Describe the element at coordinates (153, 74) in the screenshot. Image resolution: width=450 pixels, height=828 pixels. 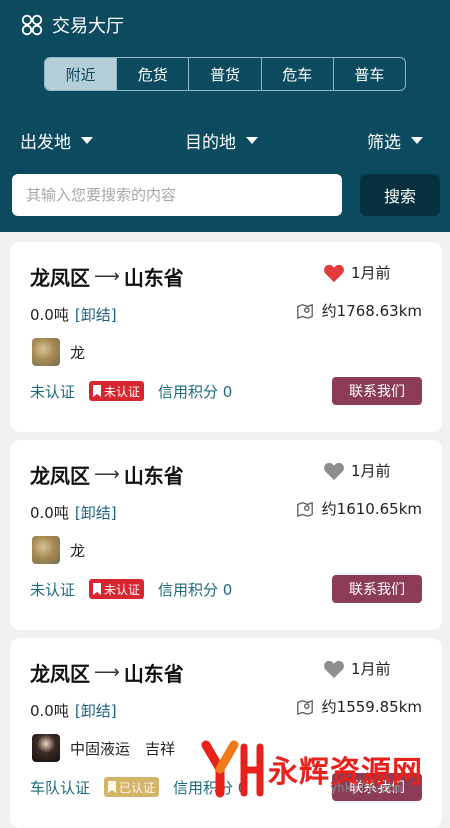
I see `tab-dangerous-goods: 危货` at that location.